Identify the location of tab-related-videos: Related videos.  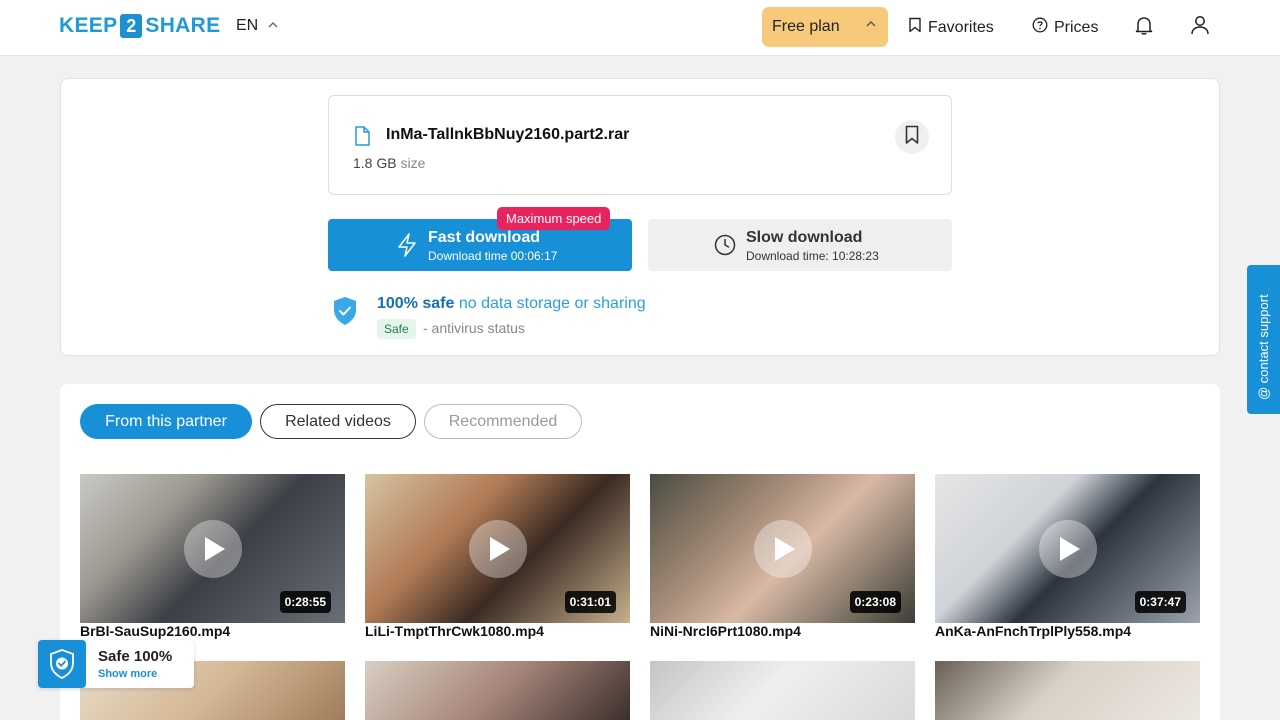
(338, 421).